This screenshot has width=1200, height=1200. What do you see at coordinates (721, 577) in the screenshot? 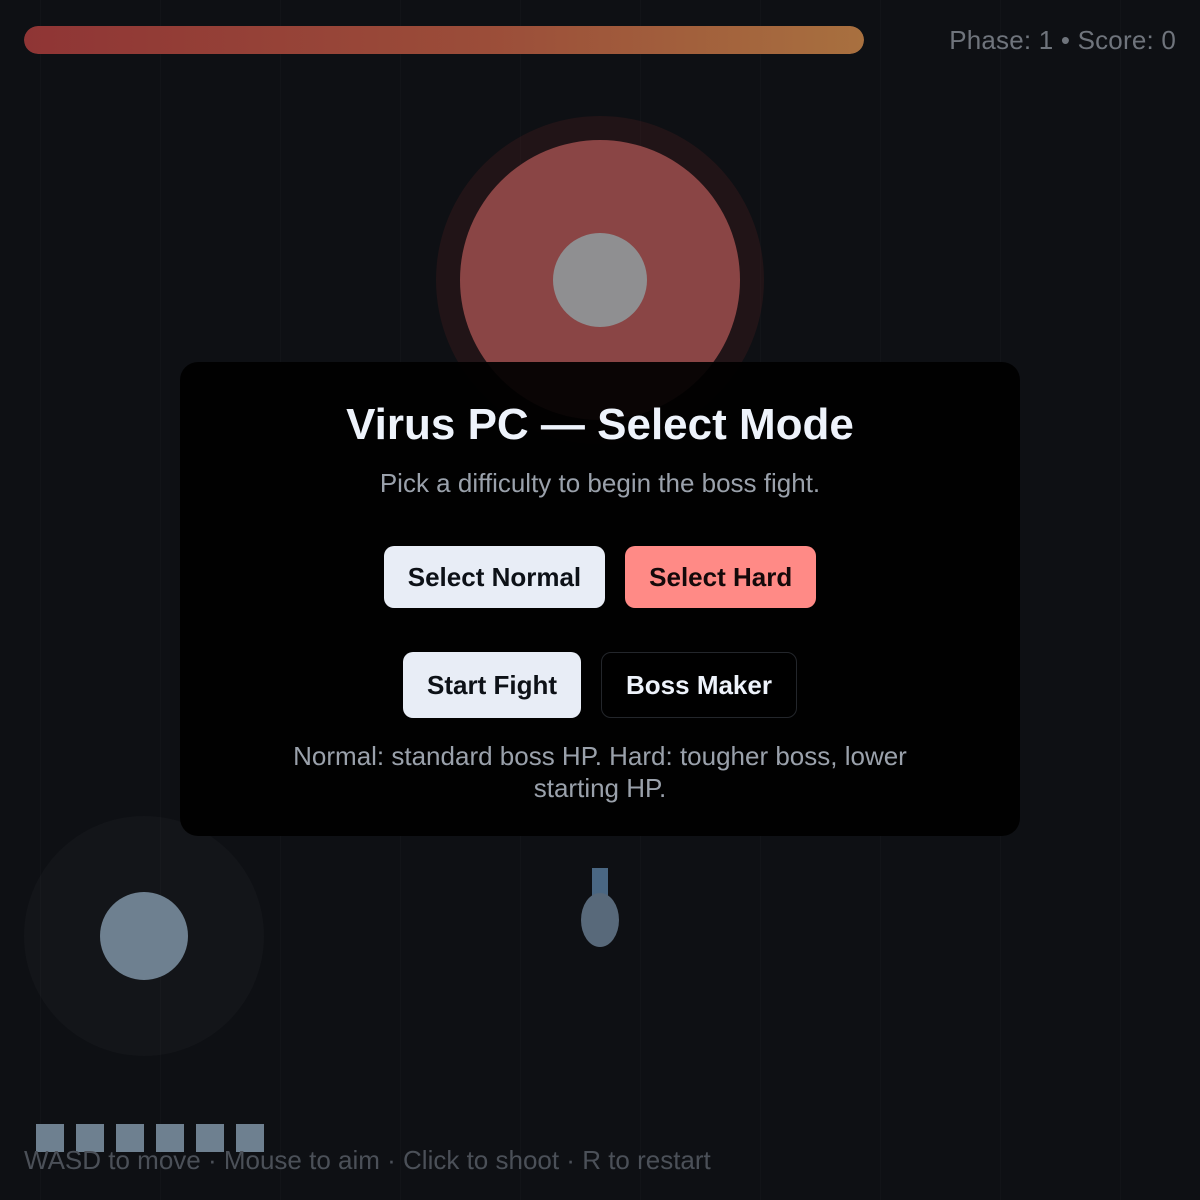
I see `select-hard-button: Select Hard` at bounding box center [721, 577].